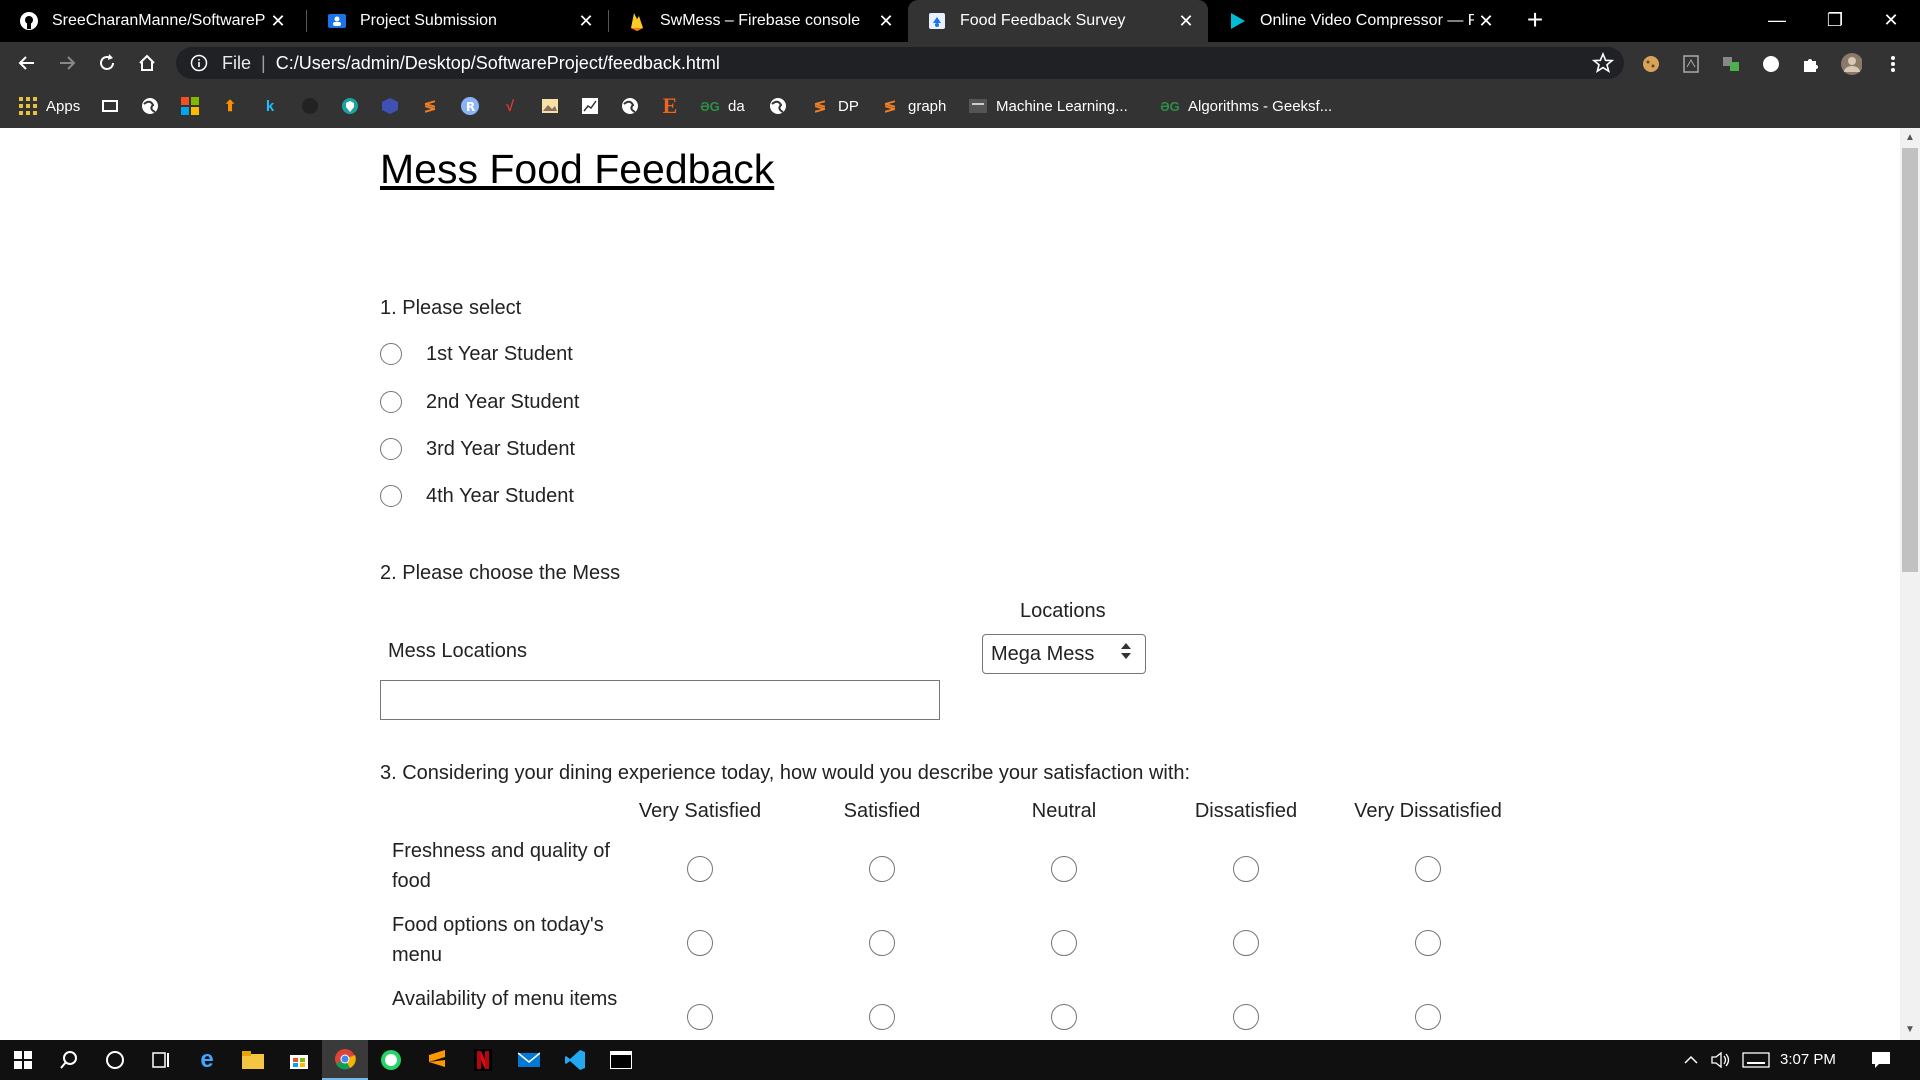 This screenshot has height=1080, width=1920. I want to click on mess-locations-input, so click(660, 700).